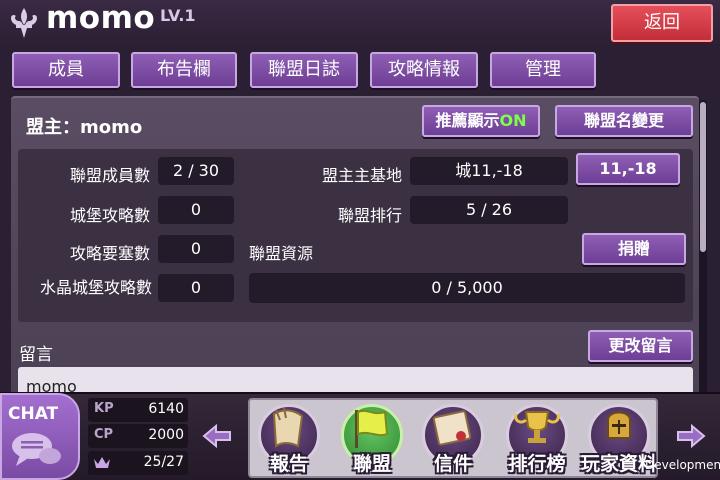 The width and height of the screenshot is (720, 480). I want to click on alliance-level: LV.1, so click(178, 15).